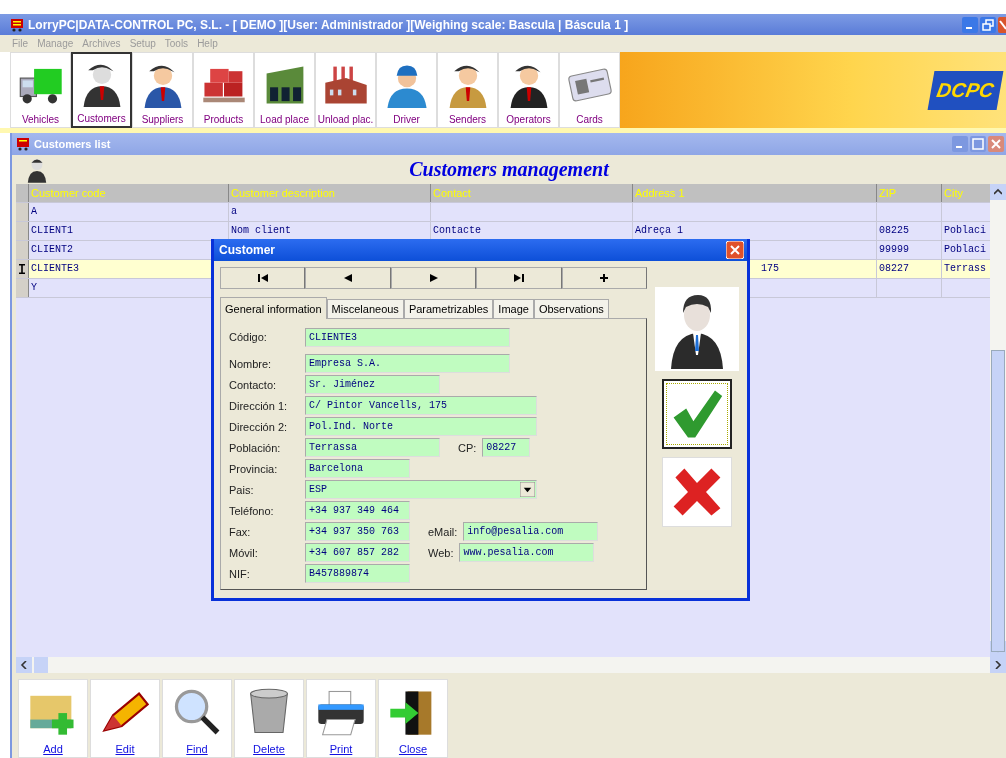 This screenshot has height=758, width=1006. I want to click on action-button: Print, so click(341, 718).